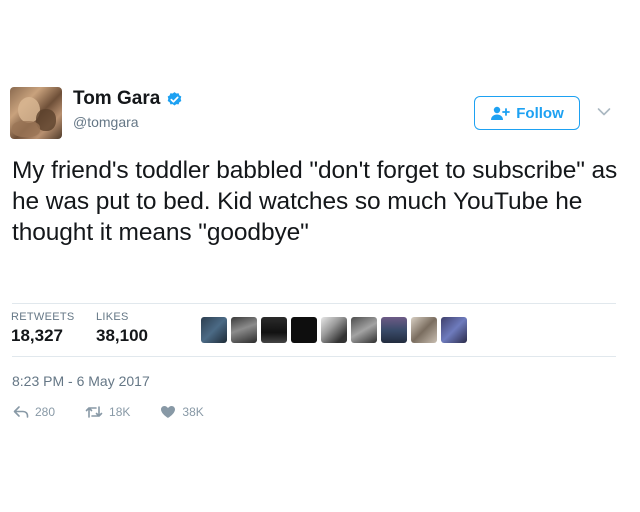  I want to click on reply-button: 280, so click(34, 412).